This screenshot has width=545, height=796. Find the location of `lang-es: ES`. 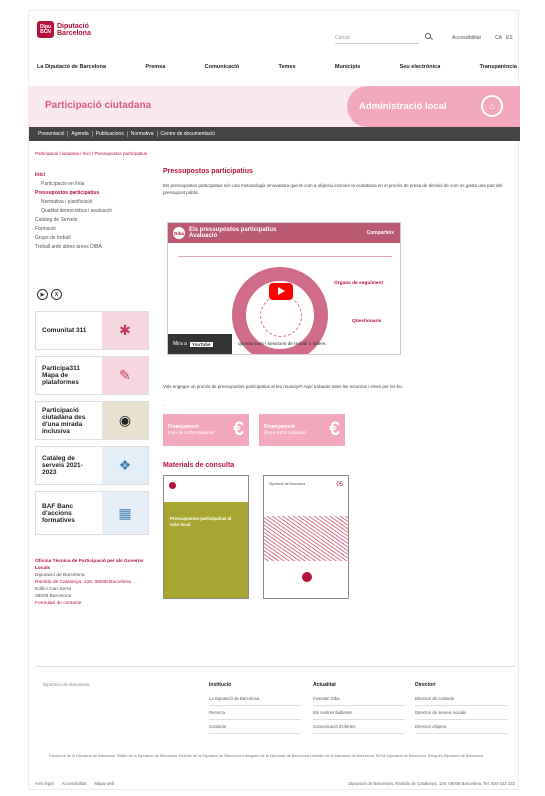

lang-es: ES is located at coordinates (509, 38).